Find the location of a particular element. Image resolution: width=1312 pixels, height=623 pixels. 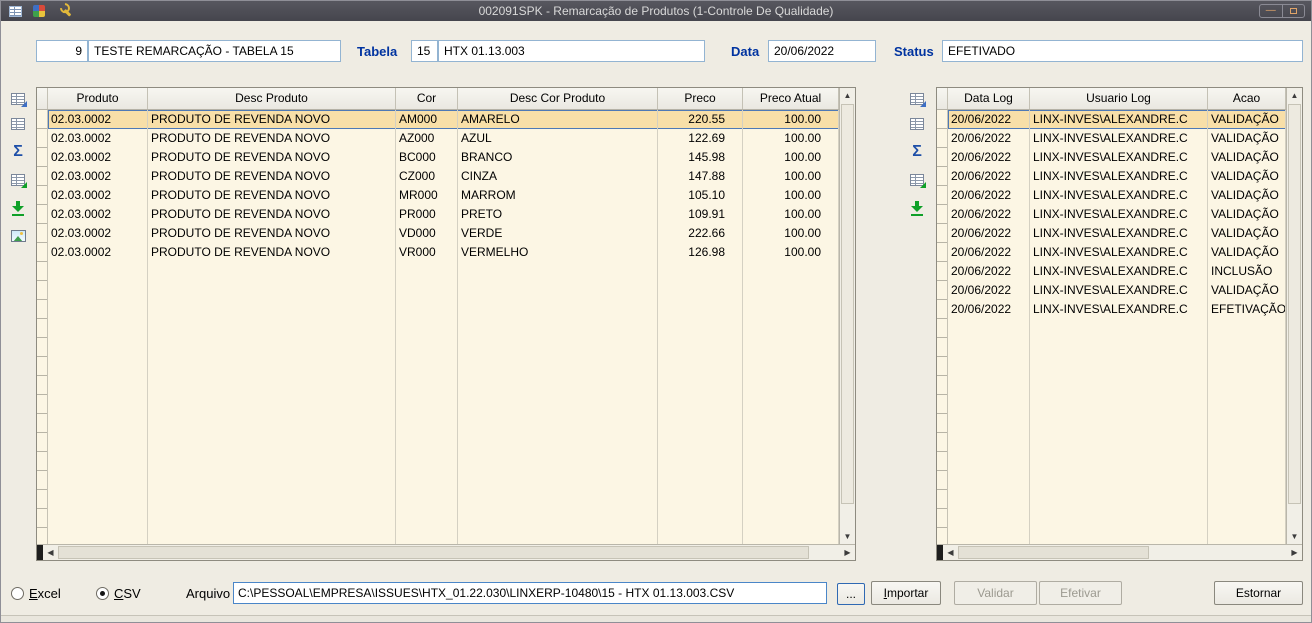

record-id-field: 9 is located at coordinates (62, 51).